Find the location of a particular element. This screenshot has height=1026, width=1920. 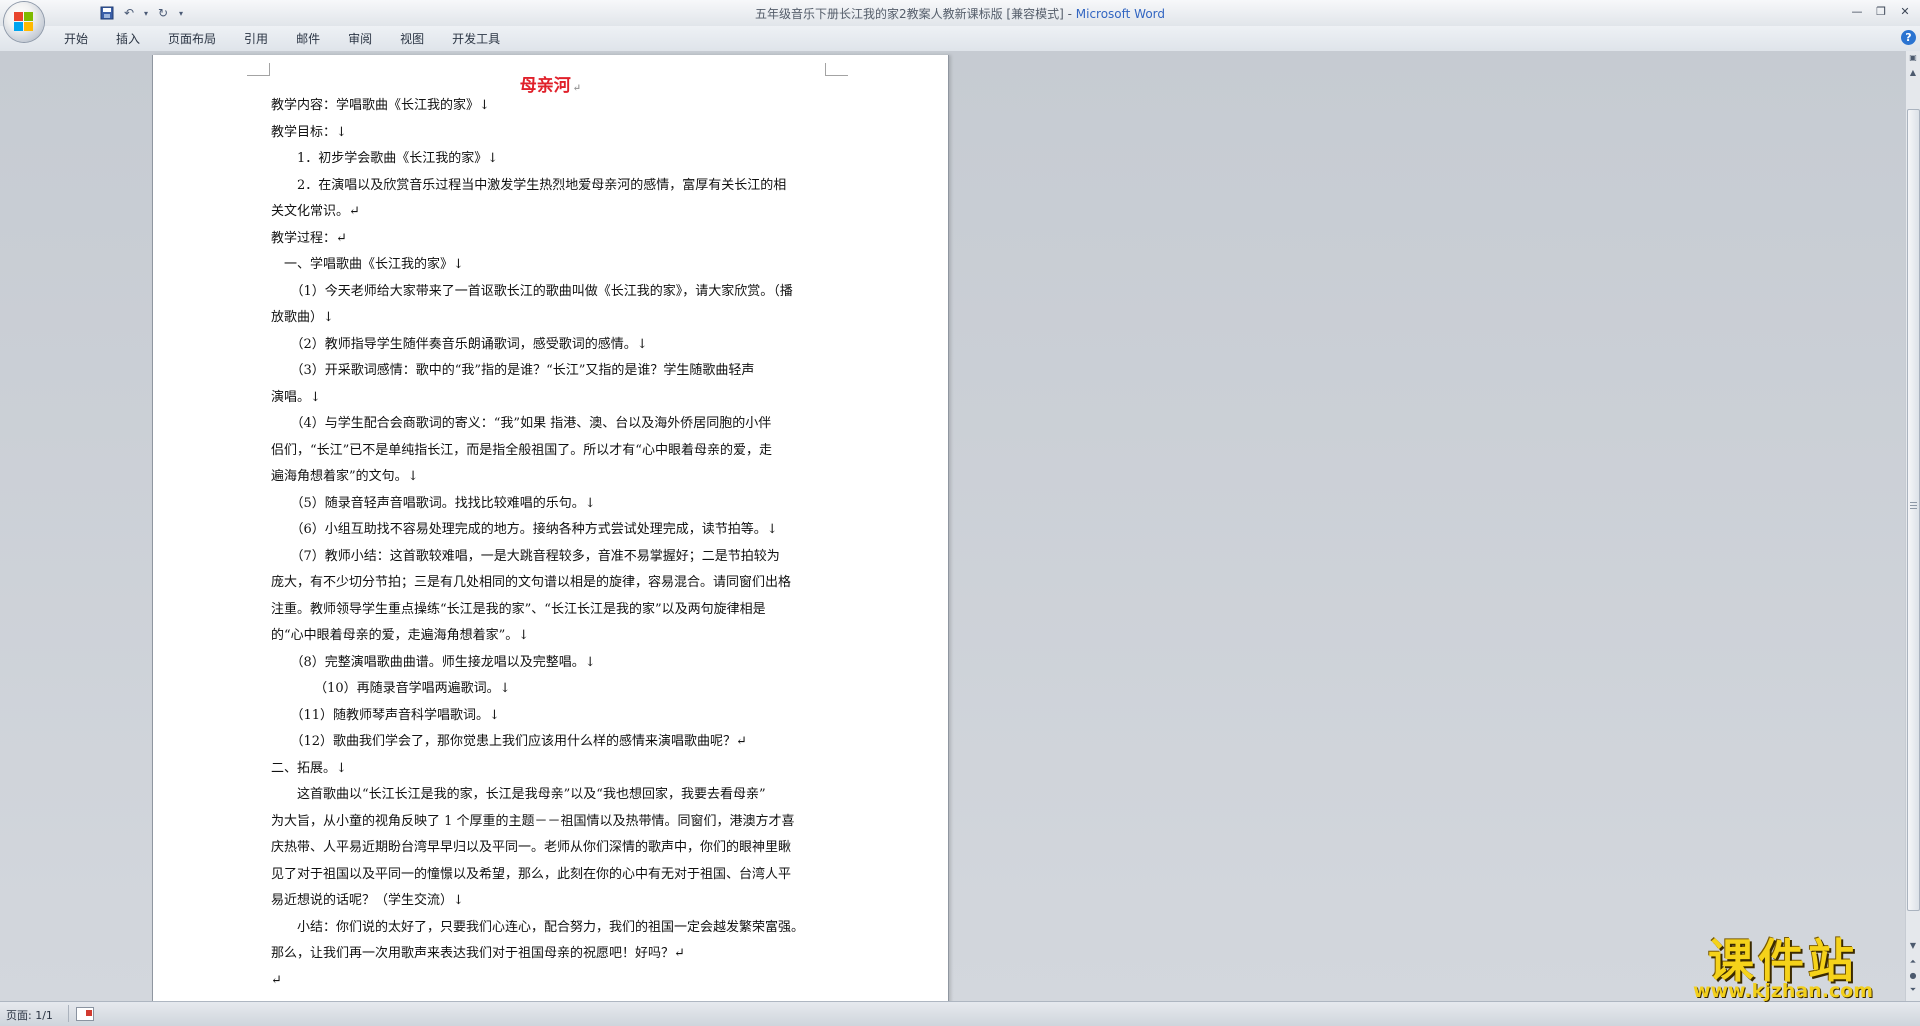

tab-view: 视图 is located at coordinates (412, 39).